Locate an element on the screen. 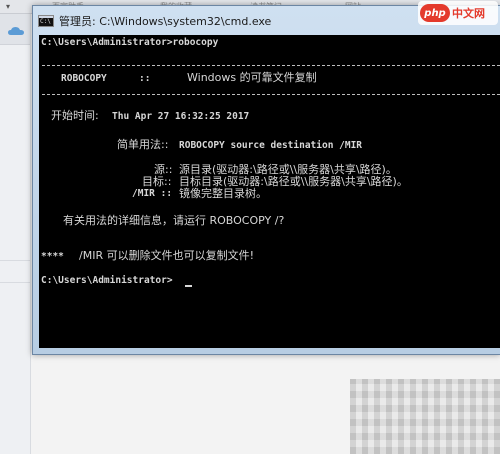 This screenshot has height=454, width=500. cmd-icon: C:\ is located at coordinates (46, 20).